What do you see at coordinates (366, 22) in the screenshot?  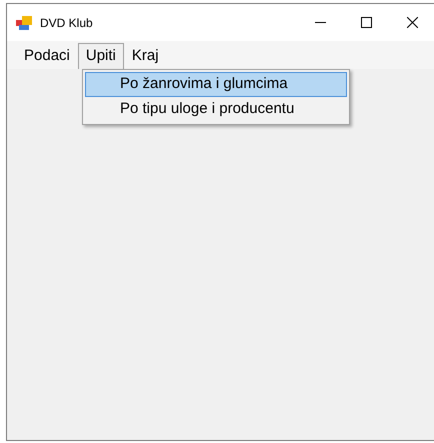 I see `maximize-icon` at bounding box center [366, 22].